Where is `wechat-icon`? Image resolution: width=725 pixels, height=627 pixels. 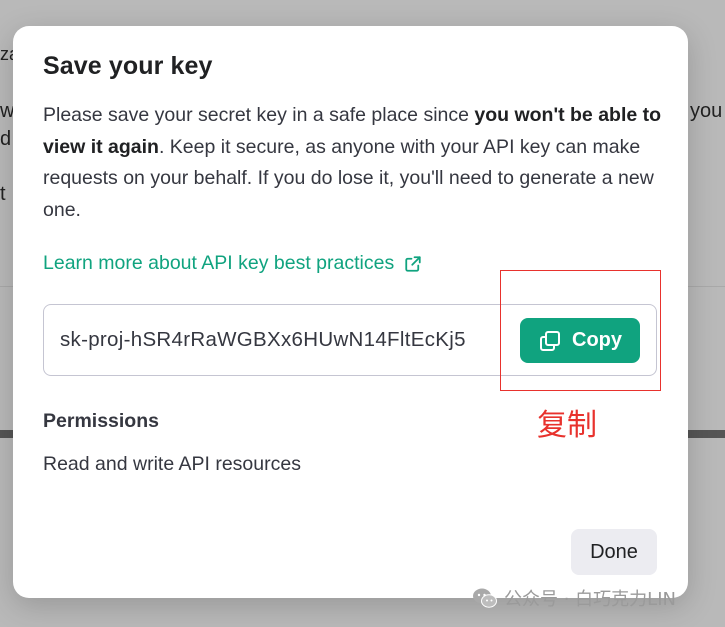
wechat-icon is located at coordinates (485, 598).